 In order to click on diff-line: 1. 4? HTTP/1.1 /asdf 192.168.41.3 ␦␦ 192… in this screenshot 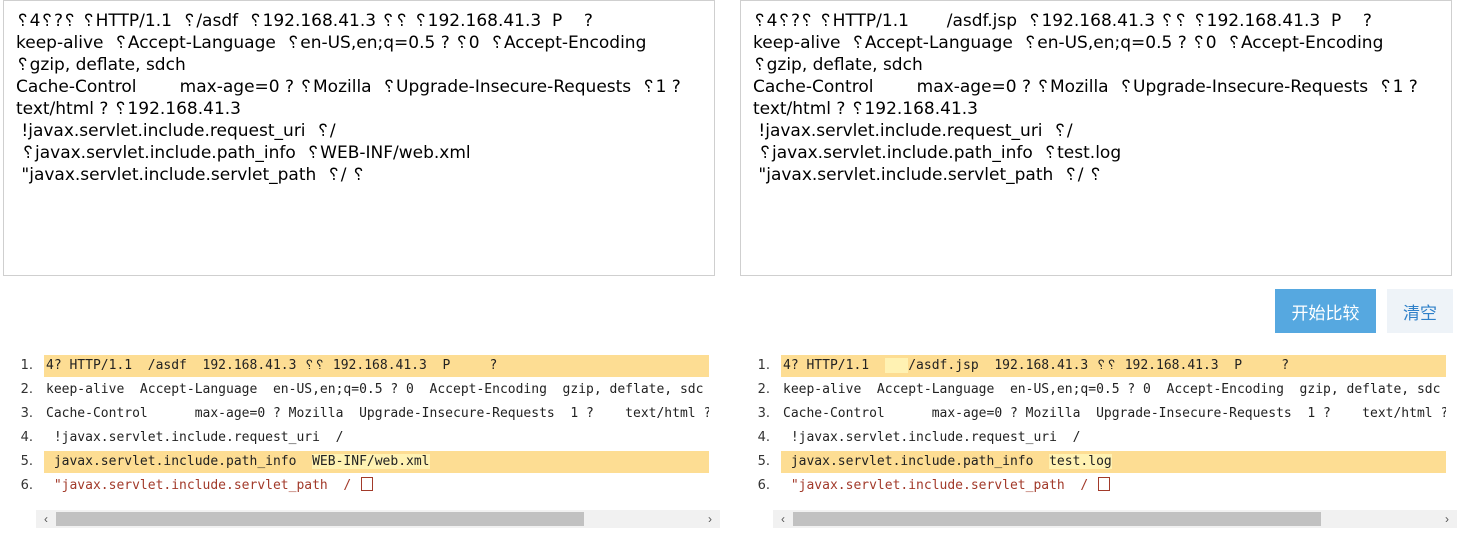, I will do `click(359, 366)`.